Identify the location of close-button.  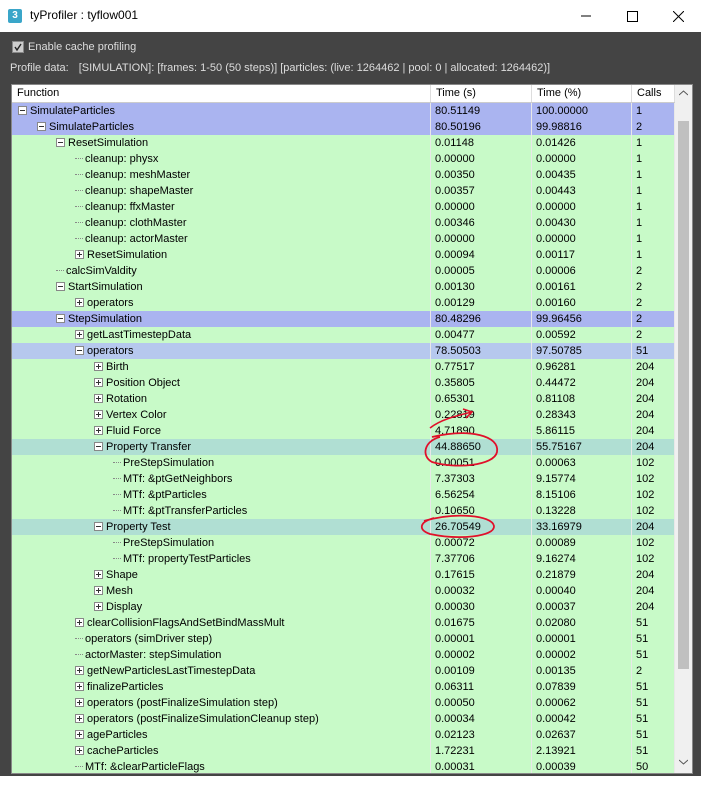
(678, 16).